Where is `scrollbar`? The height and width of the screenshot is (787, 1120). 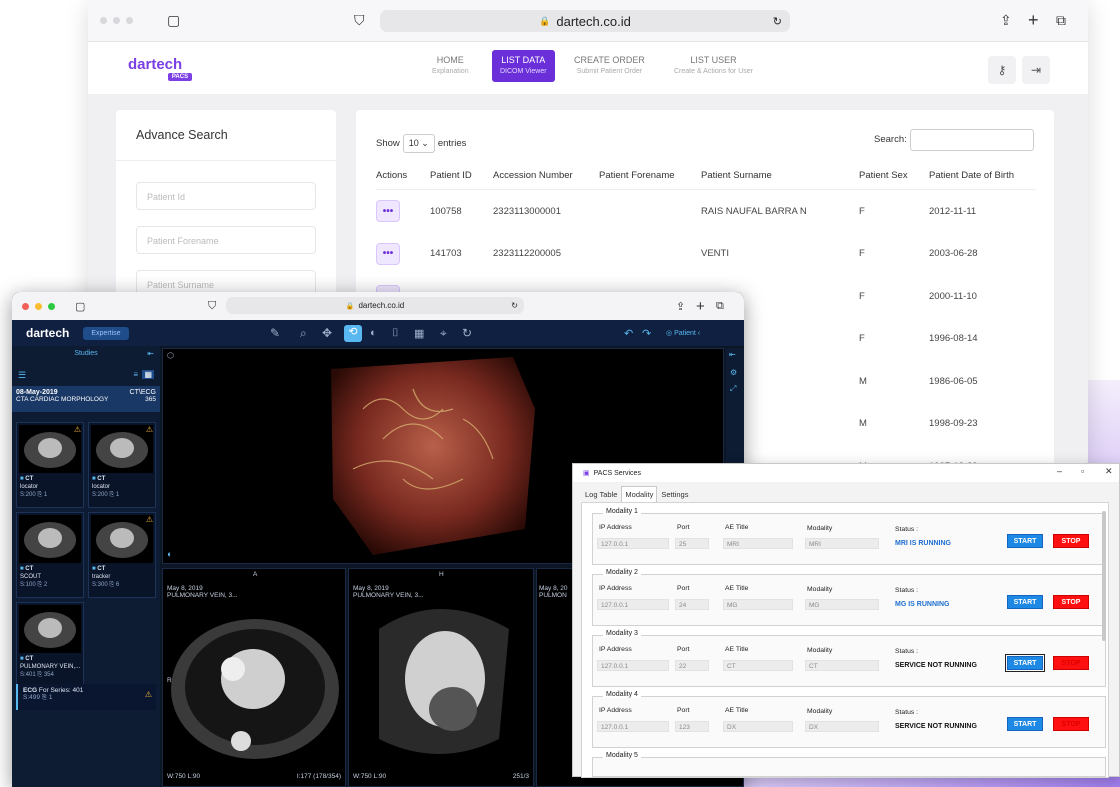
scrollbar is located at coordinates (1104, 576).